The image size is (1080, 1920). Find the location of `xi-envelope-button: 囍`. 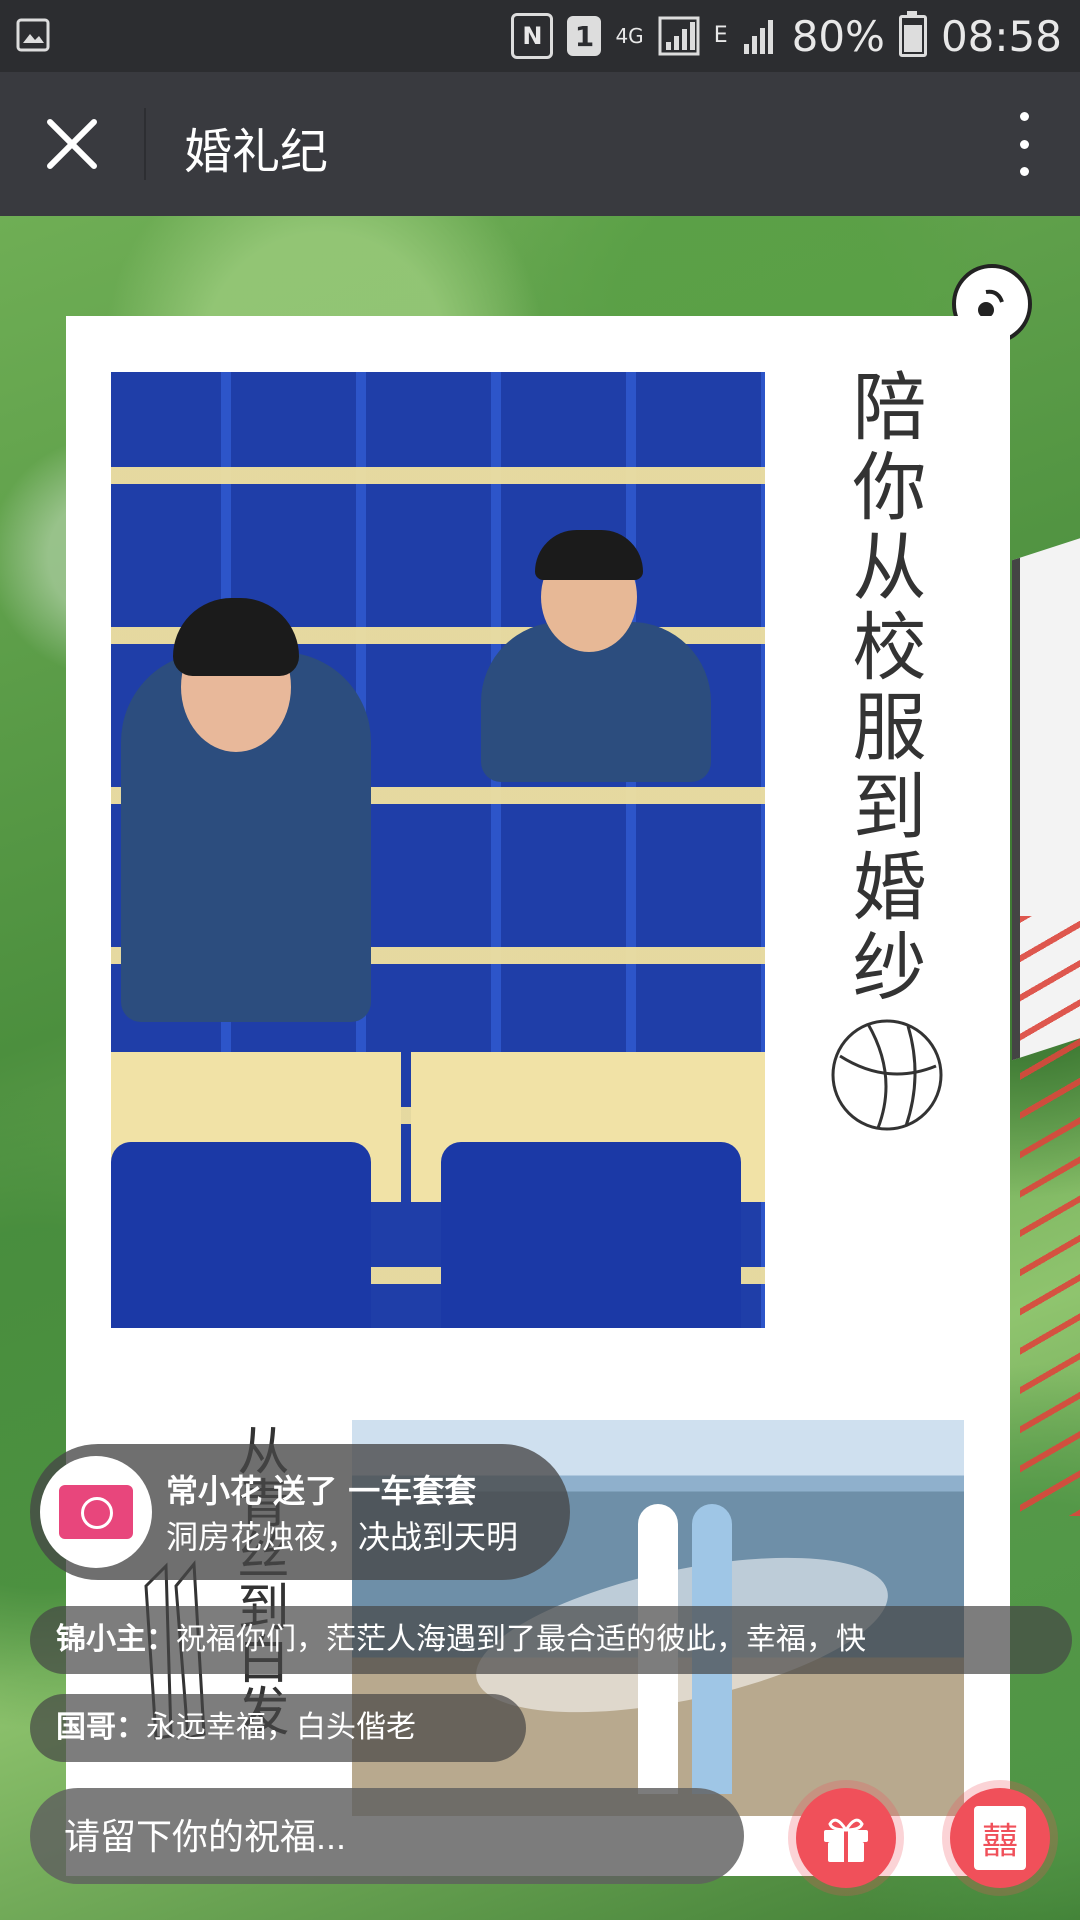

xi-envelope-button: 囍 is located at coordinates (1000, 1838).